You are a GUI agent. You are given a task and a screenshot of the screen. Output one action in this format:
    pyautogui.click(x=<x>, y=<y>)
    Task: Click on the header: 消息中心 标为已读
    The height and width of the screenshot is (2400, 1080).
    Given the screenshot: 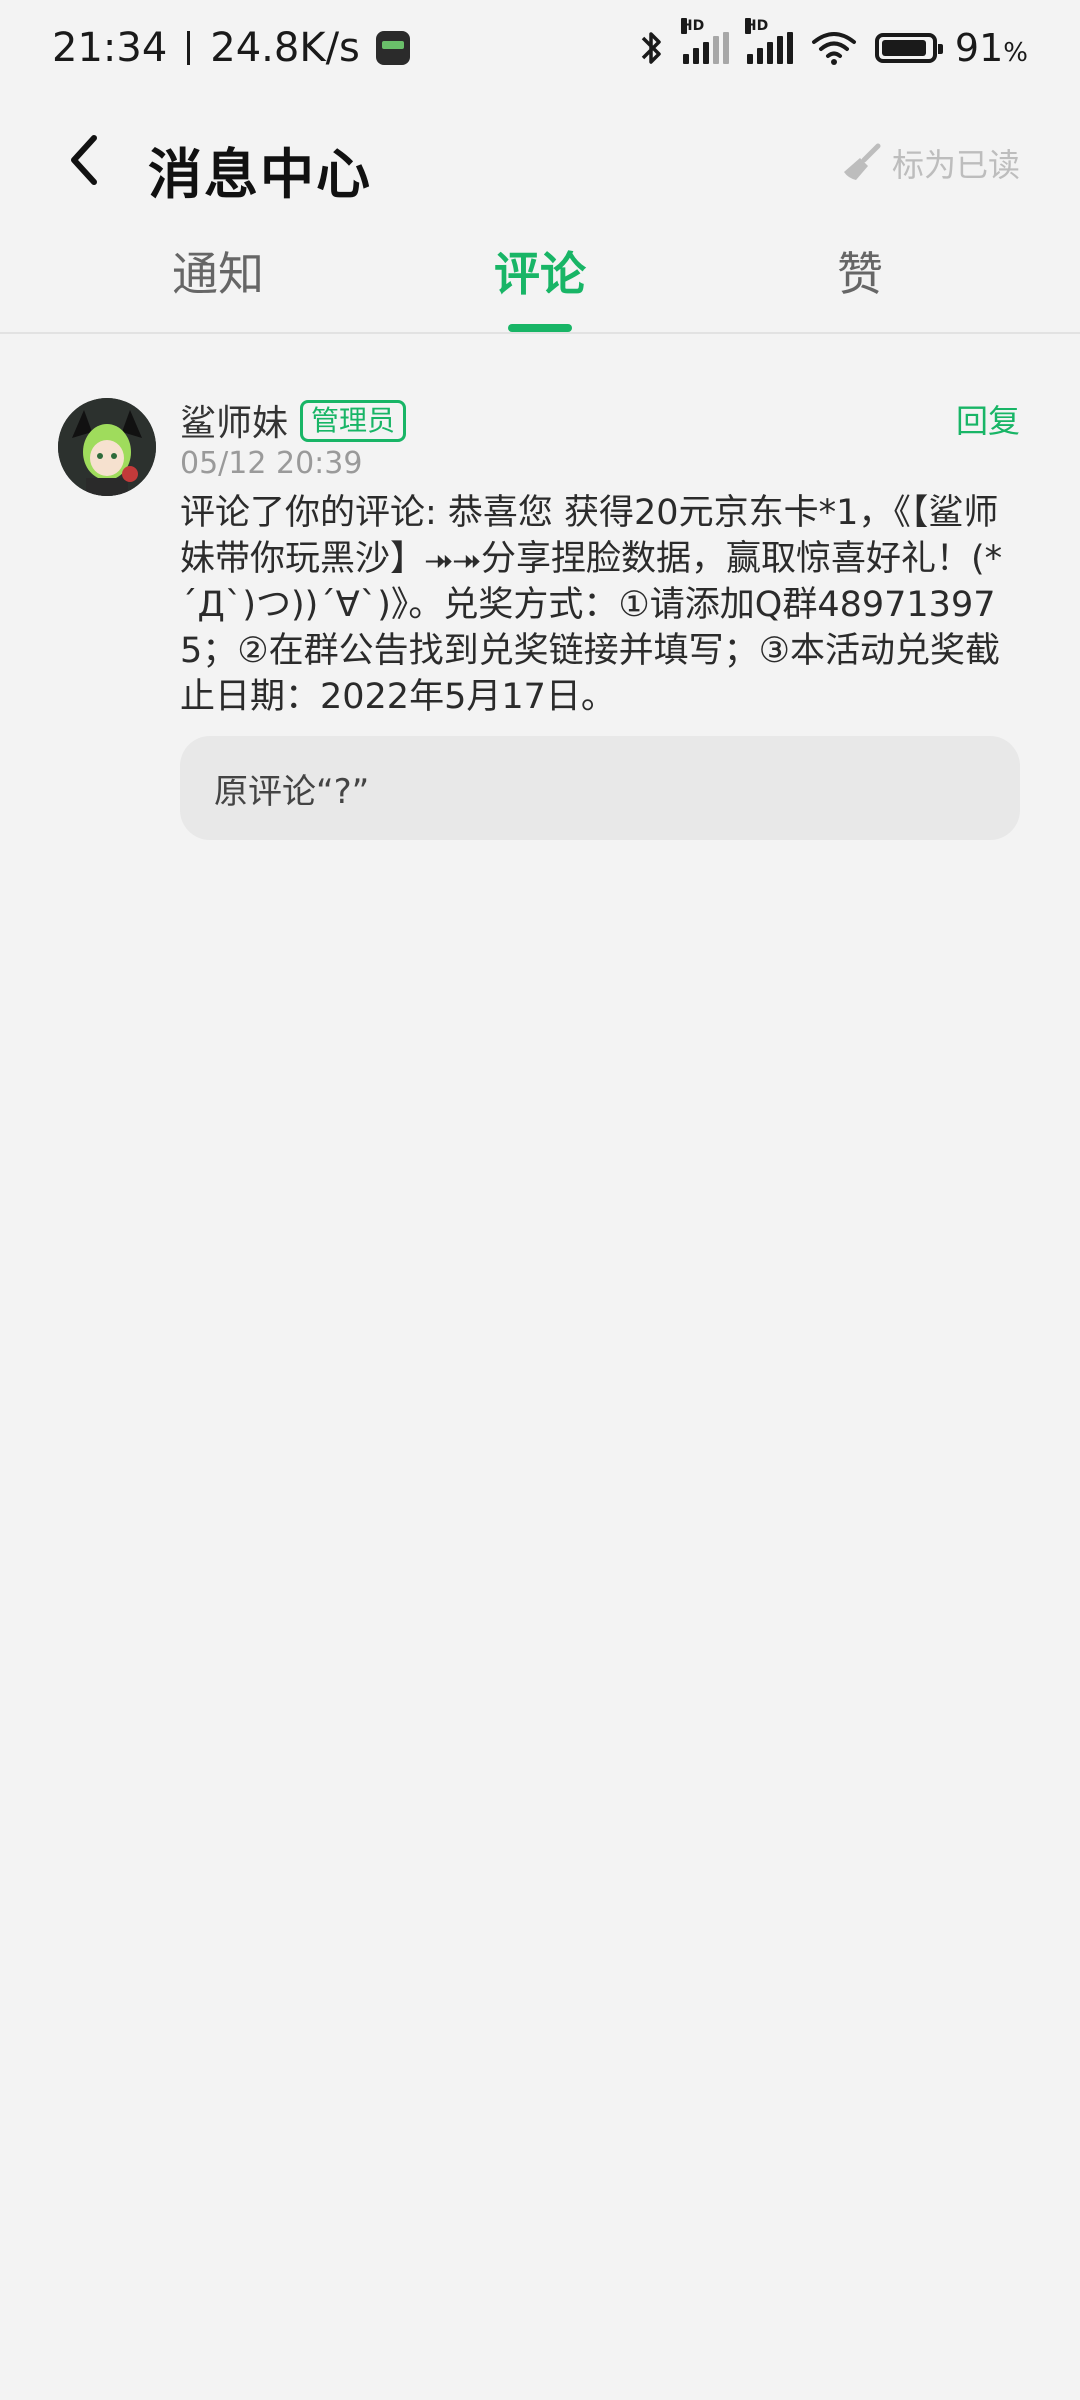 What is the action you would take?
    pyautogui.click(x=540, y=160)
    